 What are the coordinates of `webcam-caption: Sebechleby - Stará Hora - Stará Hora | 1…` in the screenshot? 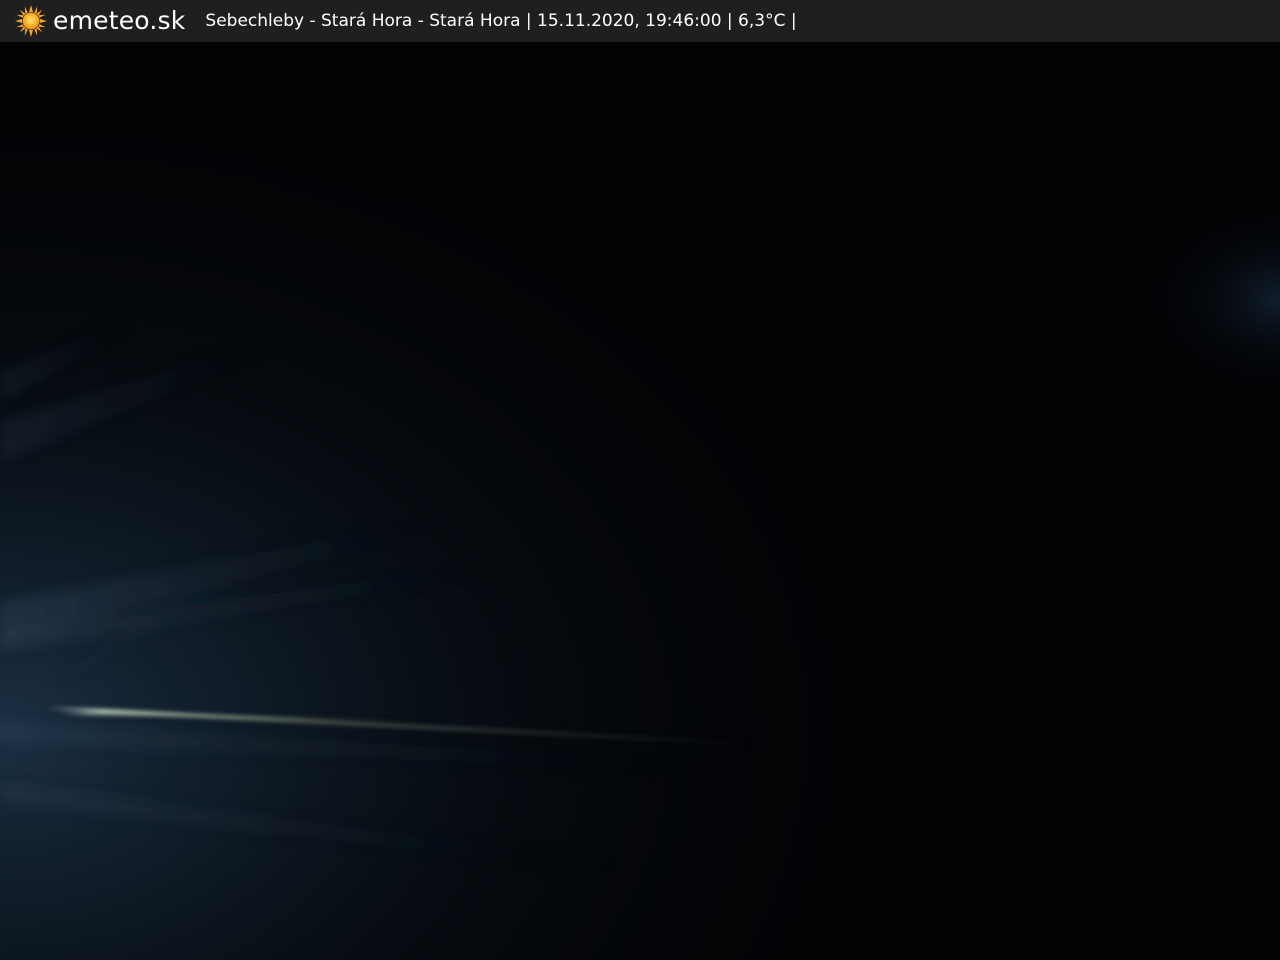 It's located at (501, 21).